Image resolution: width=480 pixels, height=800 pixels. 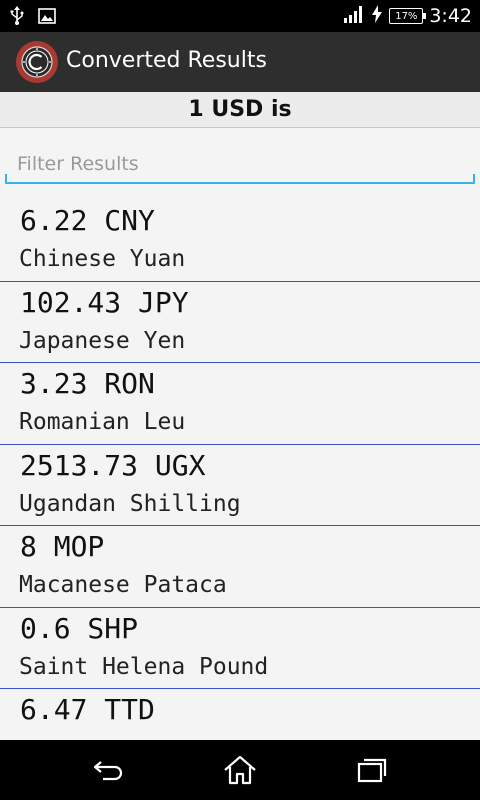 What do you see at coordinates (240, 322) in the screenshot?
I see `list-item: 102.43 JPY Japanese Yen` at bounding box center [240, 322].